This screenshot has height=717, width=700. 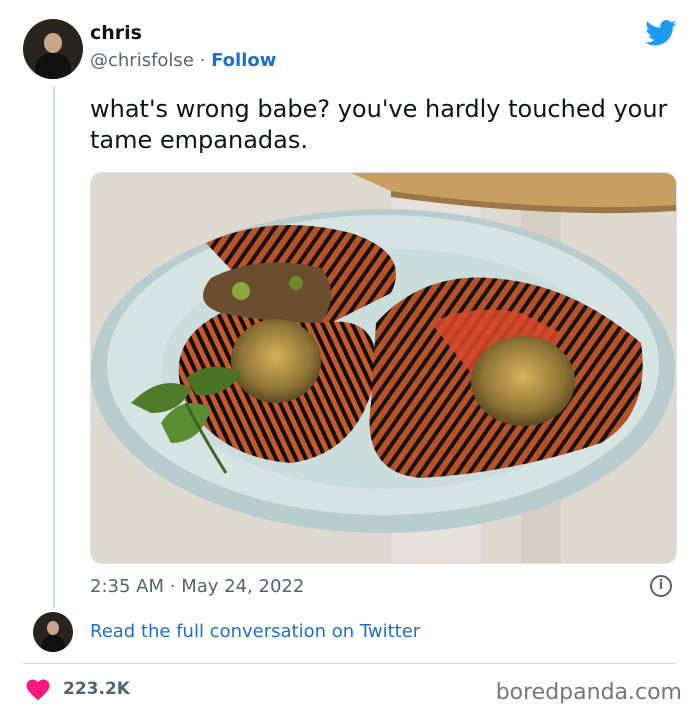 I want to click on like-count: 223.2K, so click(x=96, y=689).